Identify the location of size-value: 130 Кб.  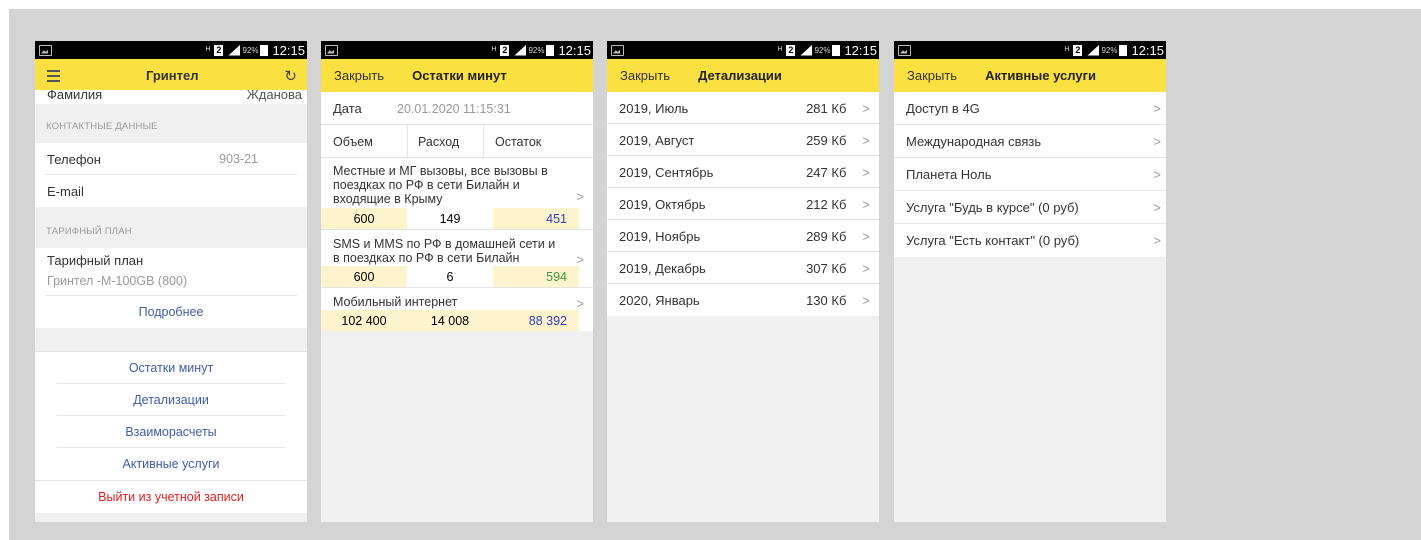
(826, 300).